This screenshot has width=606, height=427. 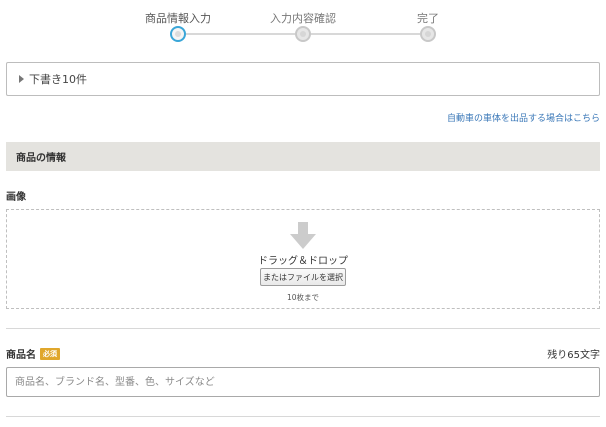 What do you see at coordinates (41, 158) in the screenshot?
I see `section-title: 商品の情報` at bounding box center [41, 158].